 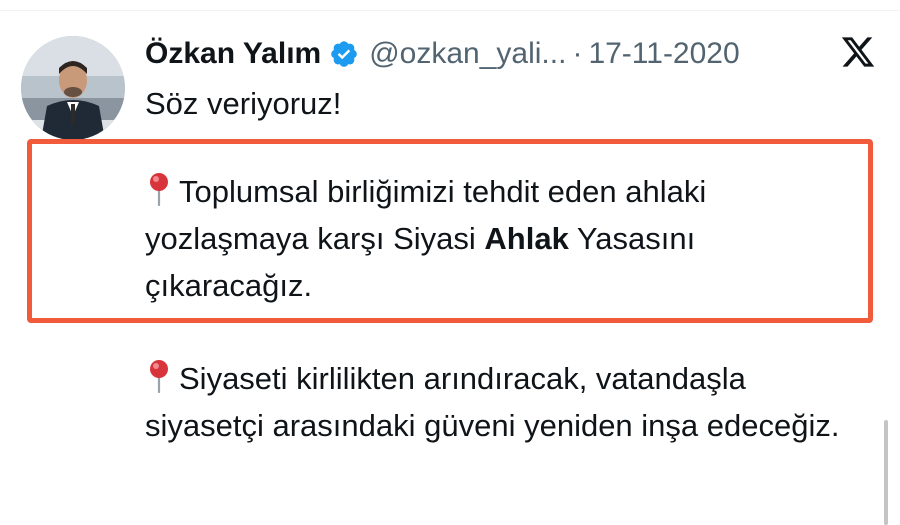 I want to click on avatar-photo, so click(x=73, y=88).